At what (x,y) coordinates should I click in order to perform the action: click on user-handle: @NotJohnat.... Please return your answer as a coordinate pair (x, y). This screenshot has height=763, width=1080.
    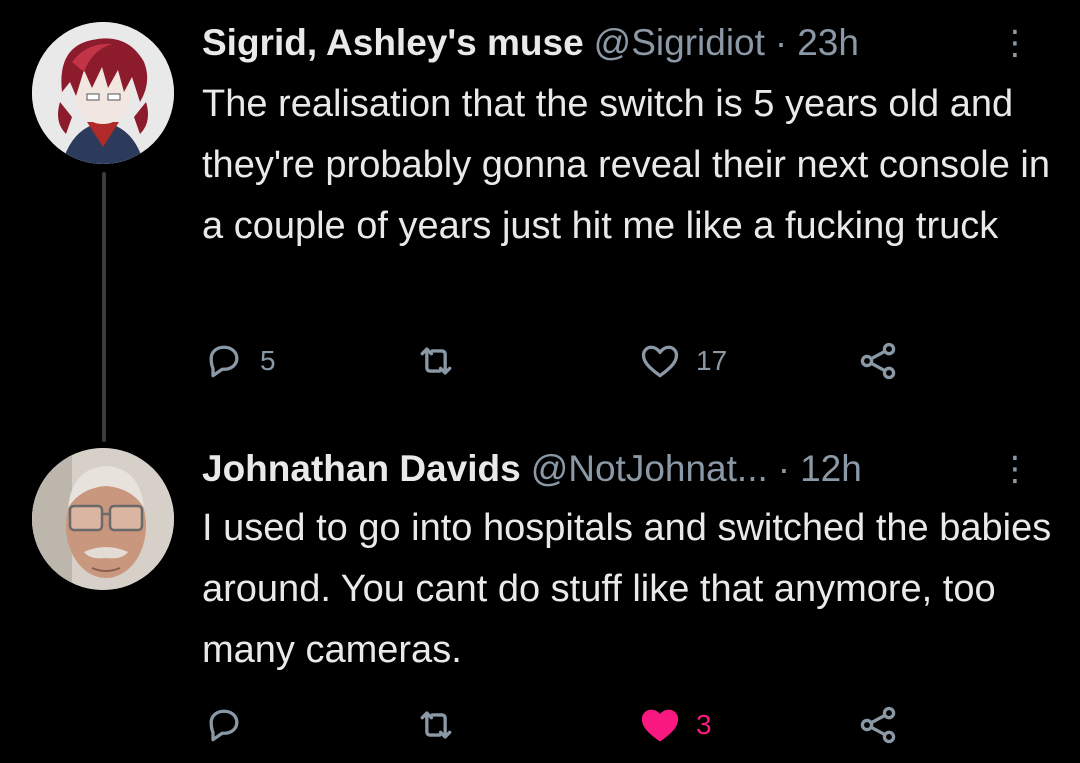
    Looking at the image, I should click on (649, 469).